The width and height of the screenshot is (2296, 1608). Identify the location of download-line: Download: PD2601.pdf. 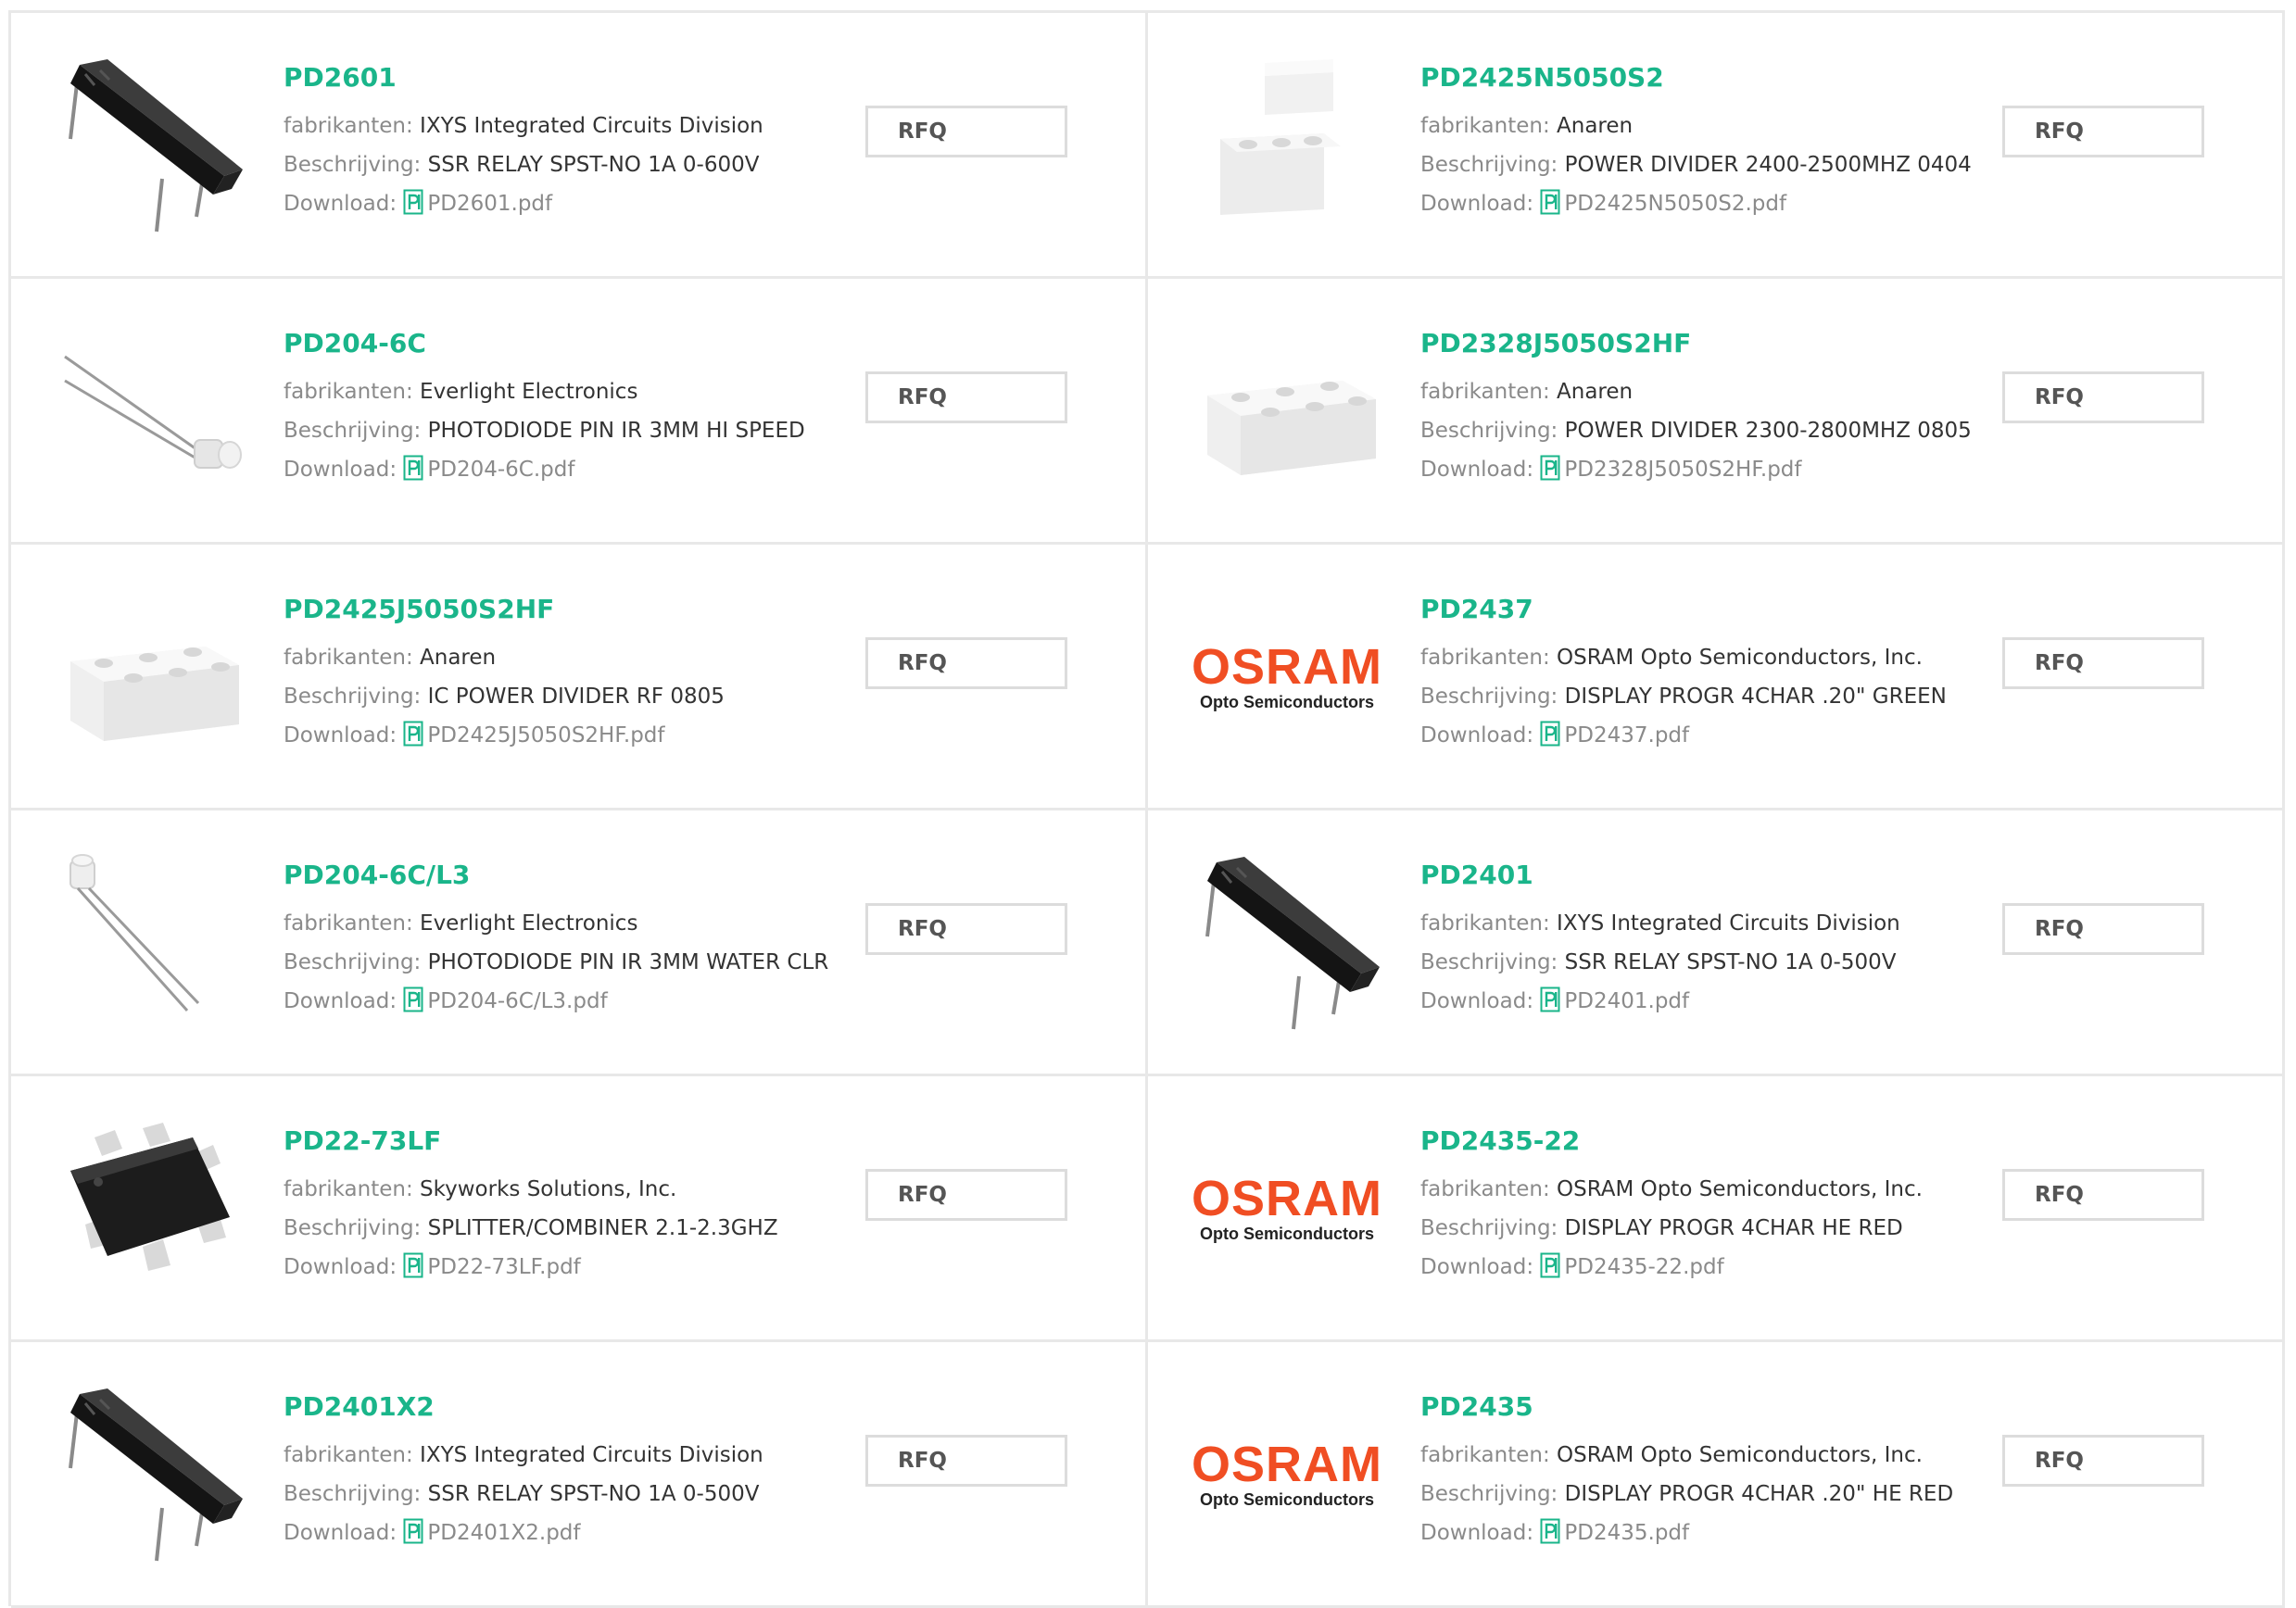
(571, 203).